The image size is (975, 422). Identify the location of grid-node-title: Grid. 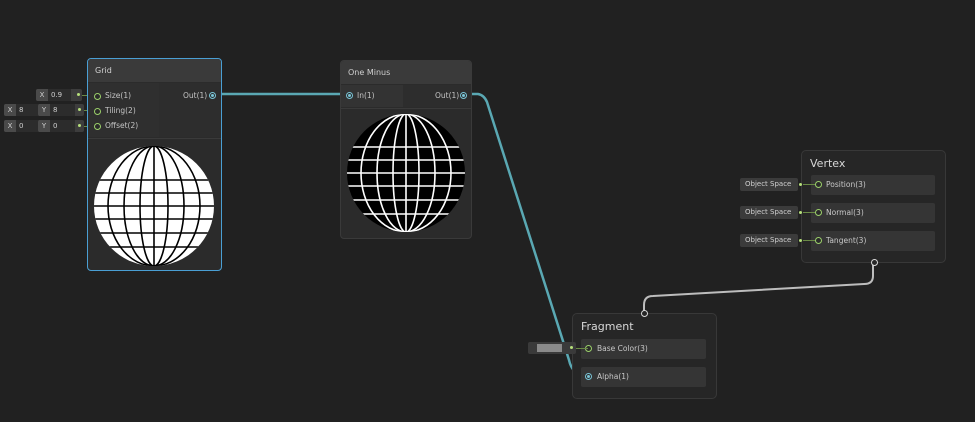
(154, 70).